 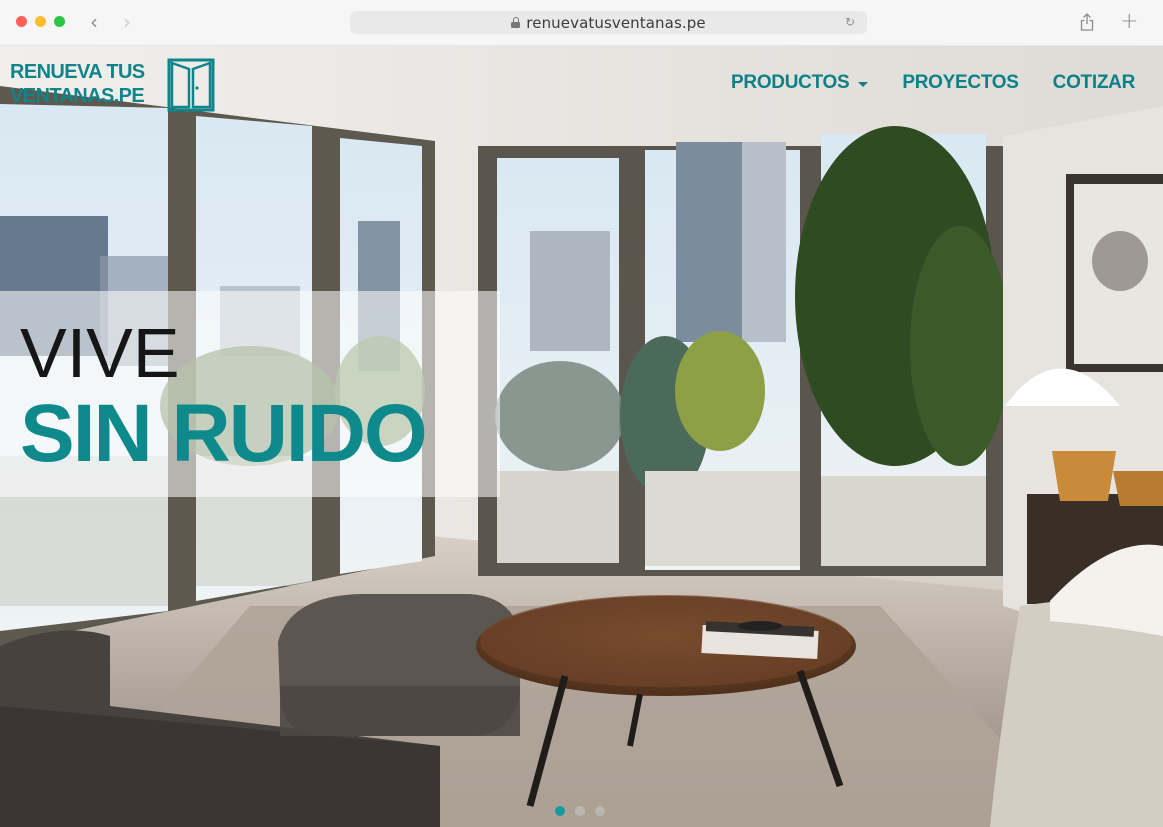 I want to click on carousel-dots, so click(x=580, y=811).